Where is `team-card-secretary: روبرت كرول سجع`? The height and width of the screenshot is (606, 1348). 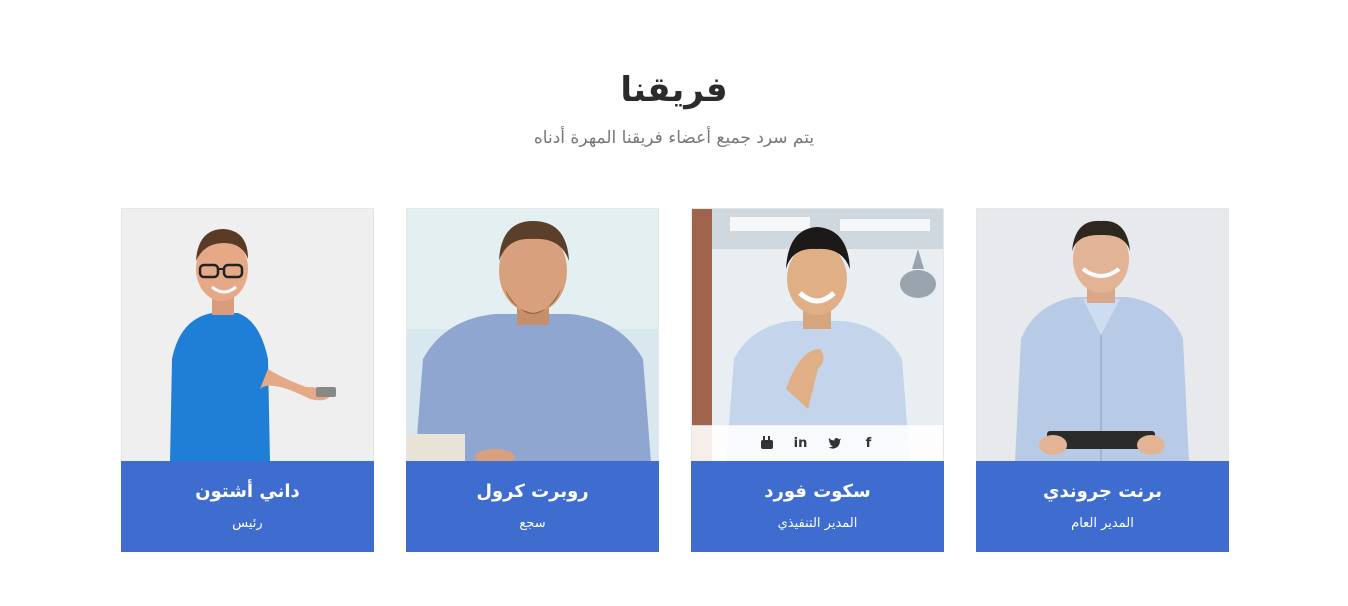
team-card-secretary: روبرت كرول سجع is located at coordinates (532, 380).